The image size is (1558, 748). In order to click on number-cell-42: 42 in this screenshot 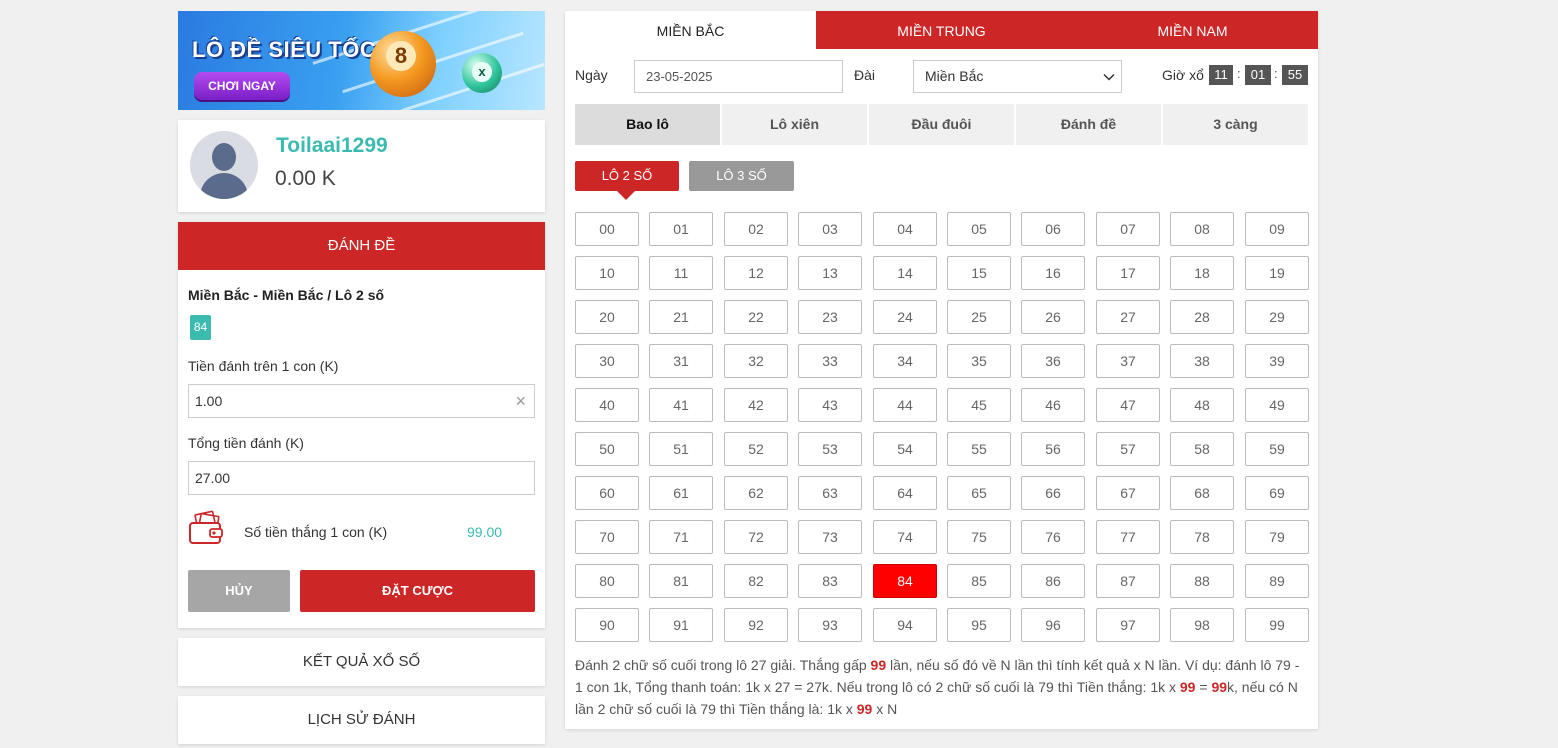, I will do `click(756, 405)`.